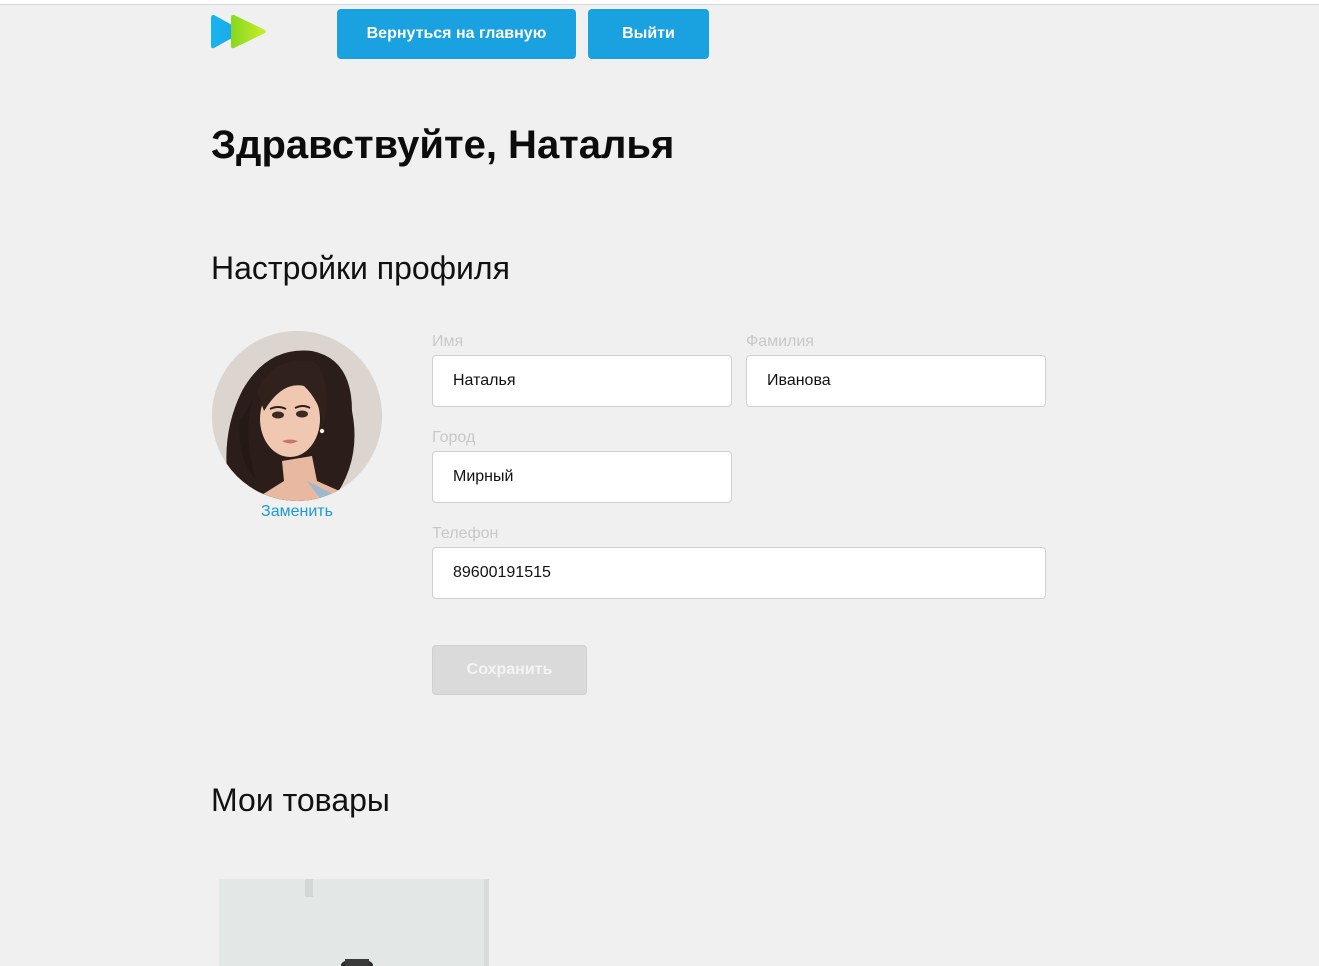 The height and width of the screenshot is (966, 1319). Describe the element at coordinates (648, 34) in the screenshot. I see `logout-button: Выйти` at that location.